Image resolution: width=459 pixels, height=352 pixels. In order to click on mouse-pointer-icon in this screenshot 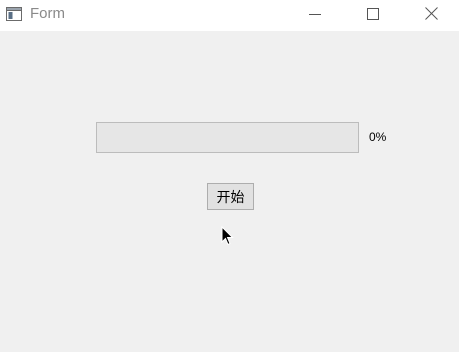, I will do `click(227, 235)`.